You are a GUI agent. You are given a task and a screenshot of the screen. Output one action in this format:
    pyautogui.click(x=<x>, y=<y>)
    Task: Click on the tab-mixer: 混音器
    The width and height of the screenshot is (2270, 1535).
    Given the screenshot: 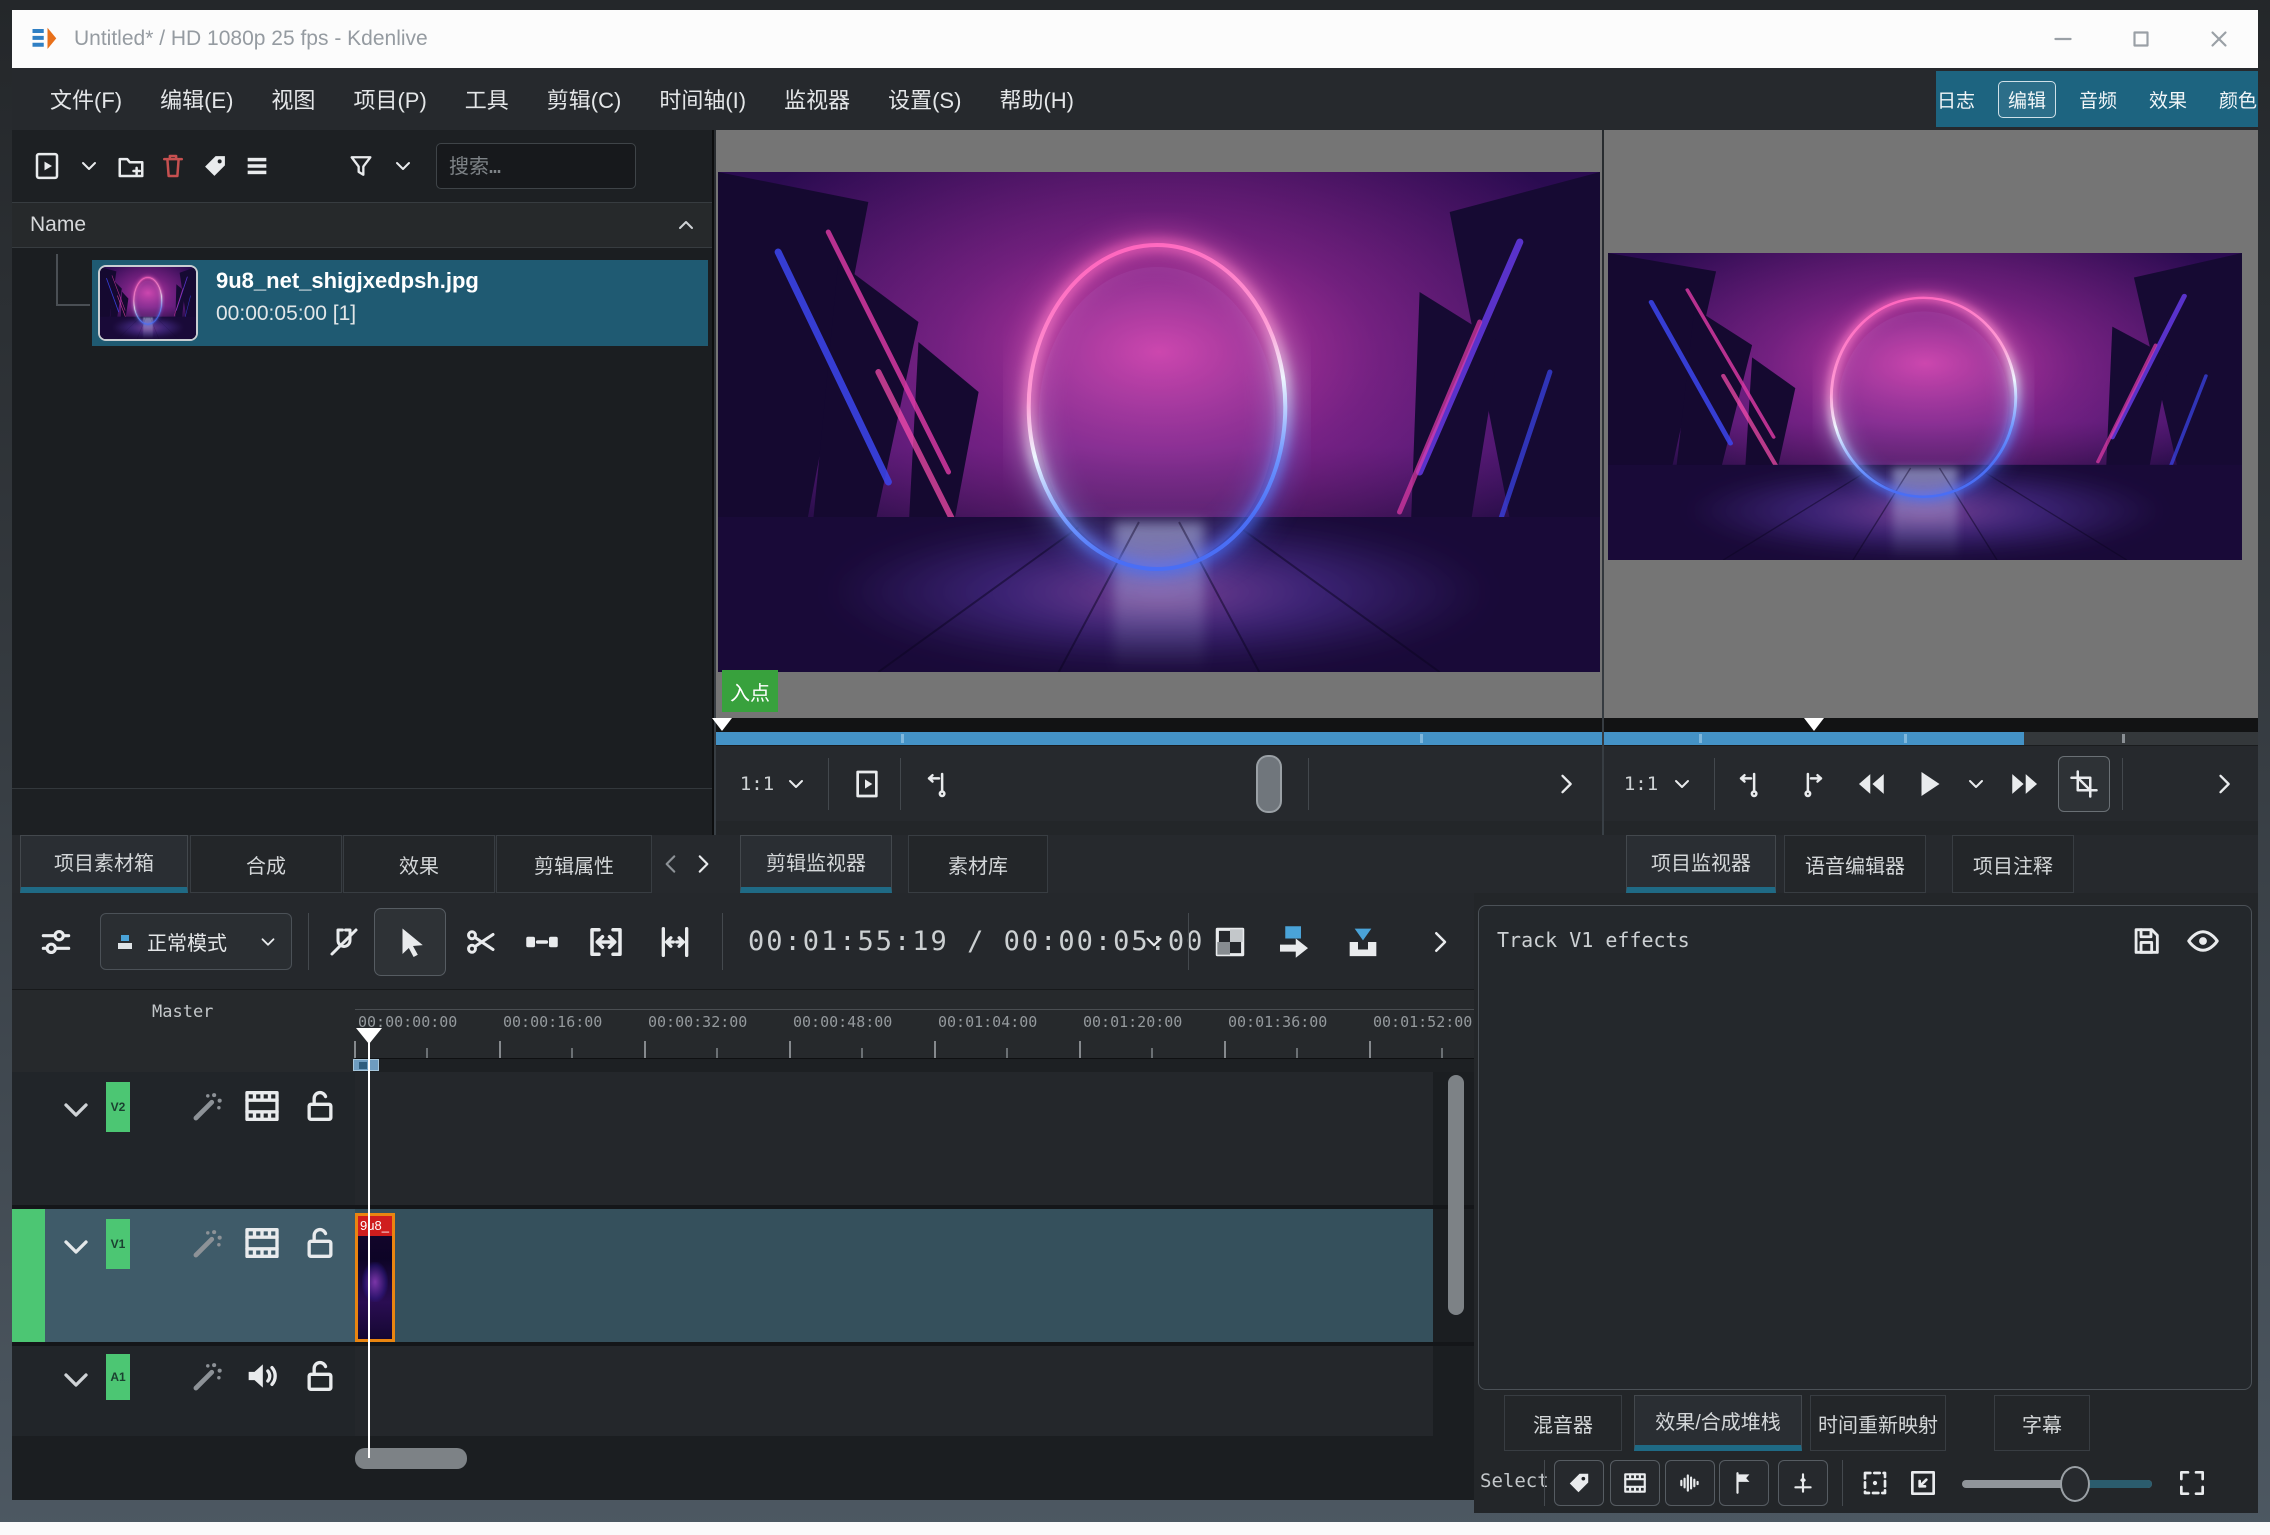 What is the action you would take?
    pyautogui.click(x=1563, y=1423)
    